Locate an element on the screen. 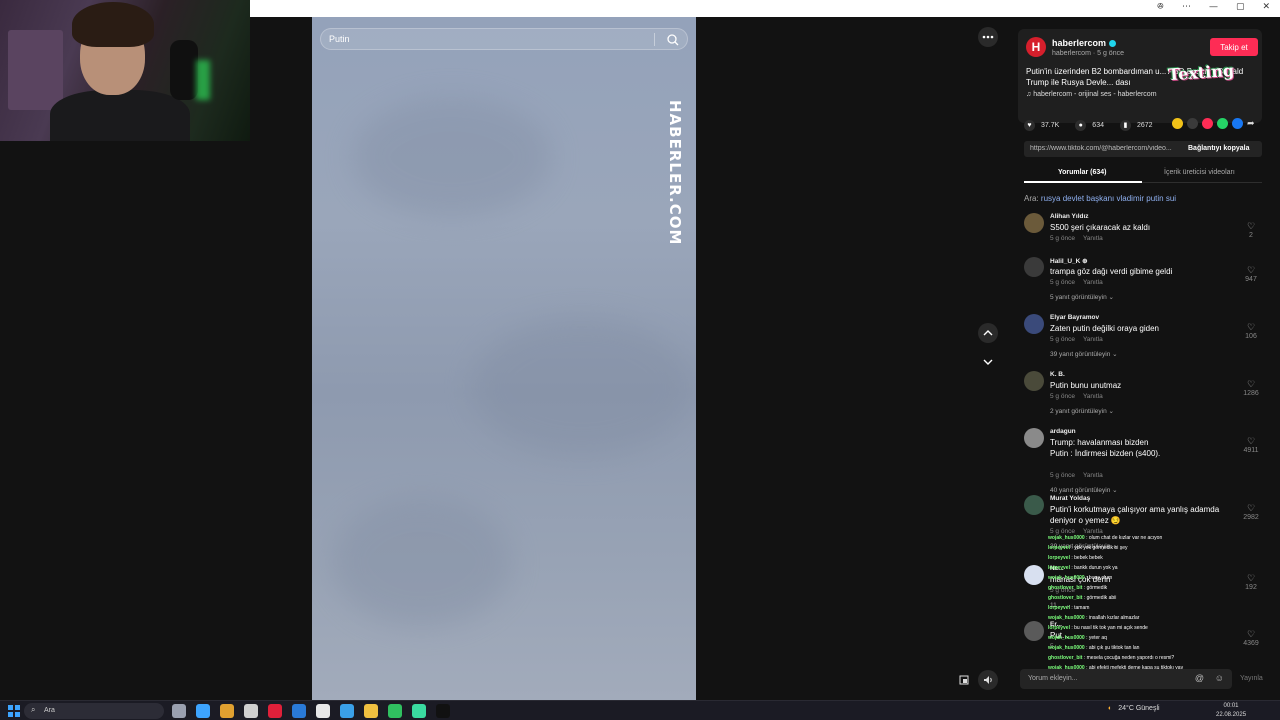 The height and width of the screenshot is (720, 1280). search-icon is located at coordinates (673, 40).